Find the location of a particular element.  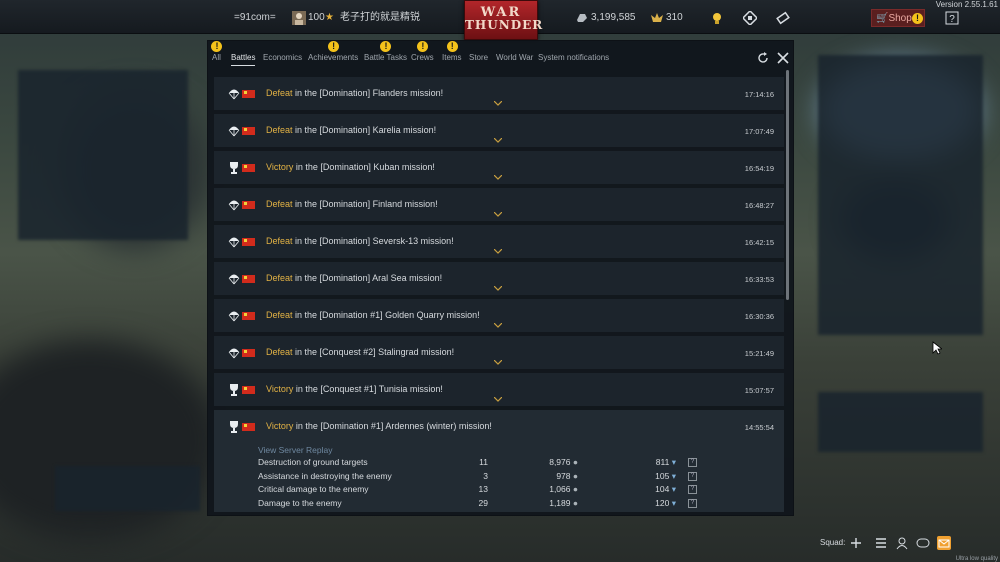

tab-all: ! All is located at coordinates (217, 51).